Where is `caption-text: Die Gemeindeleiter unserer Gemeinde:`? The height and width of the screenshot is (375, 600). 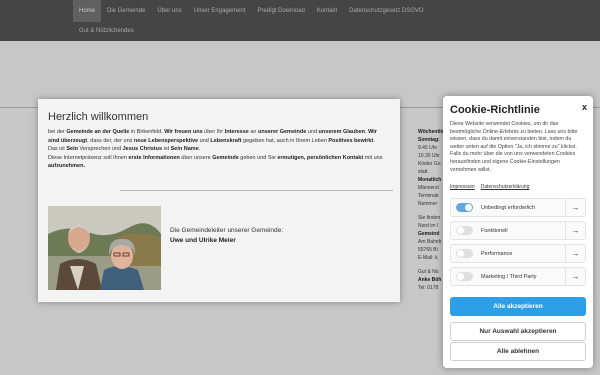 caption-text: Die Gemeindeleiter unserer Gemeinde: is located at coordinates (227, 230).